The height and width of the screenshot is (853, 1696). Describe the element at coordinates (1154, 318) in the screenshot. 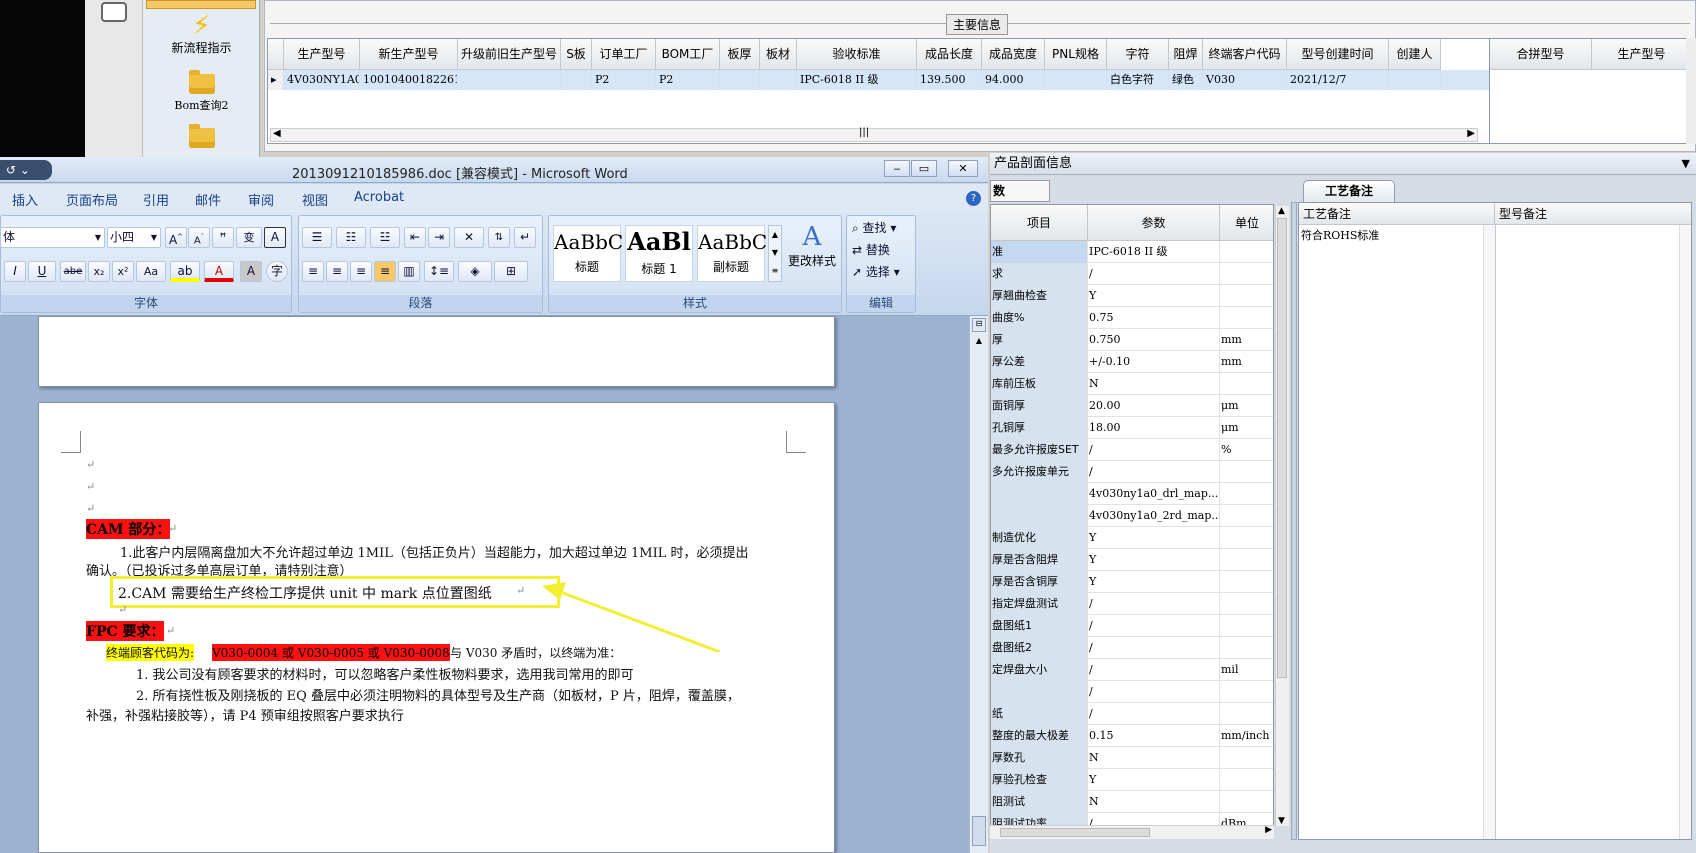

I see `params-cell: 0.75` at that location.